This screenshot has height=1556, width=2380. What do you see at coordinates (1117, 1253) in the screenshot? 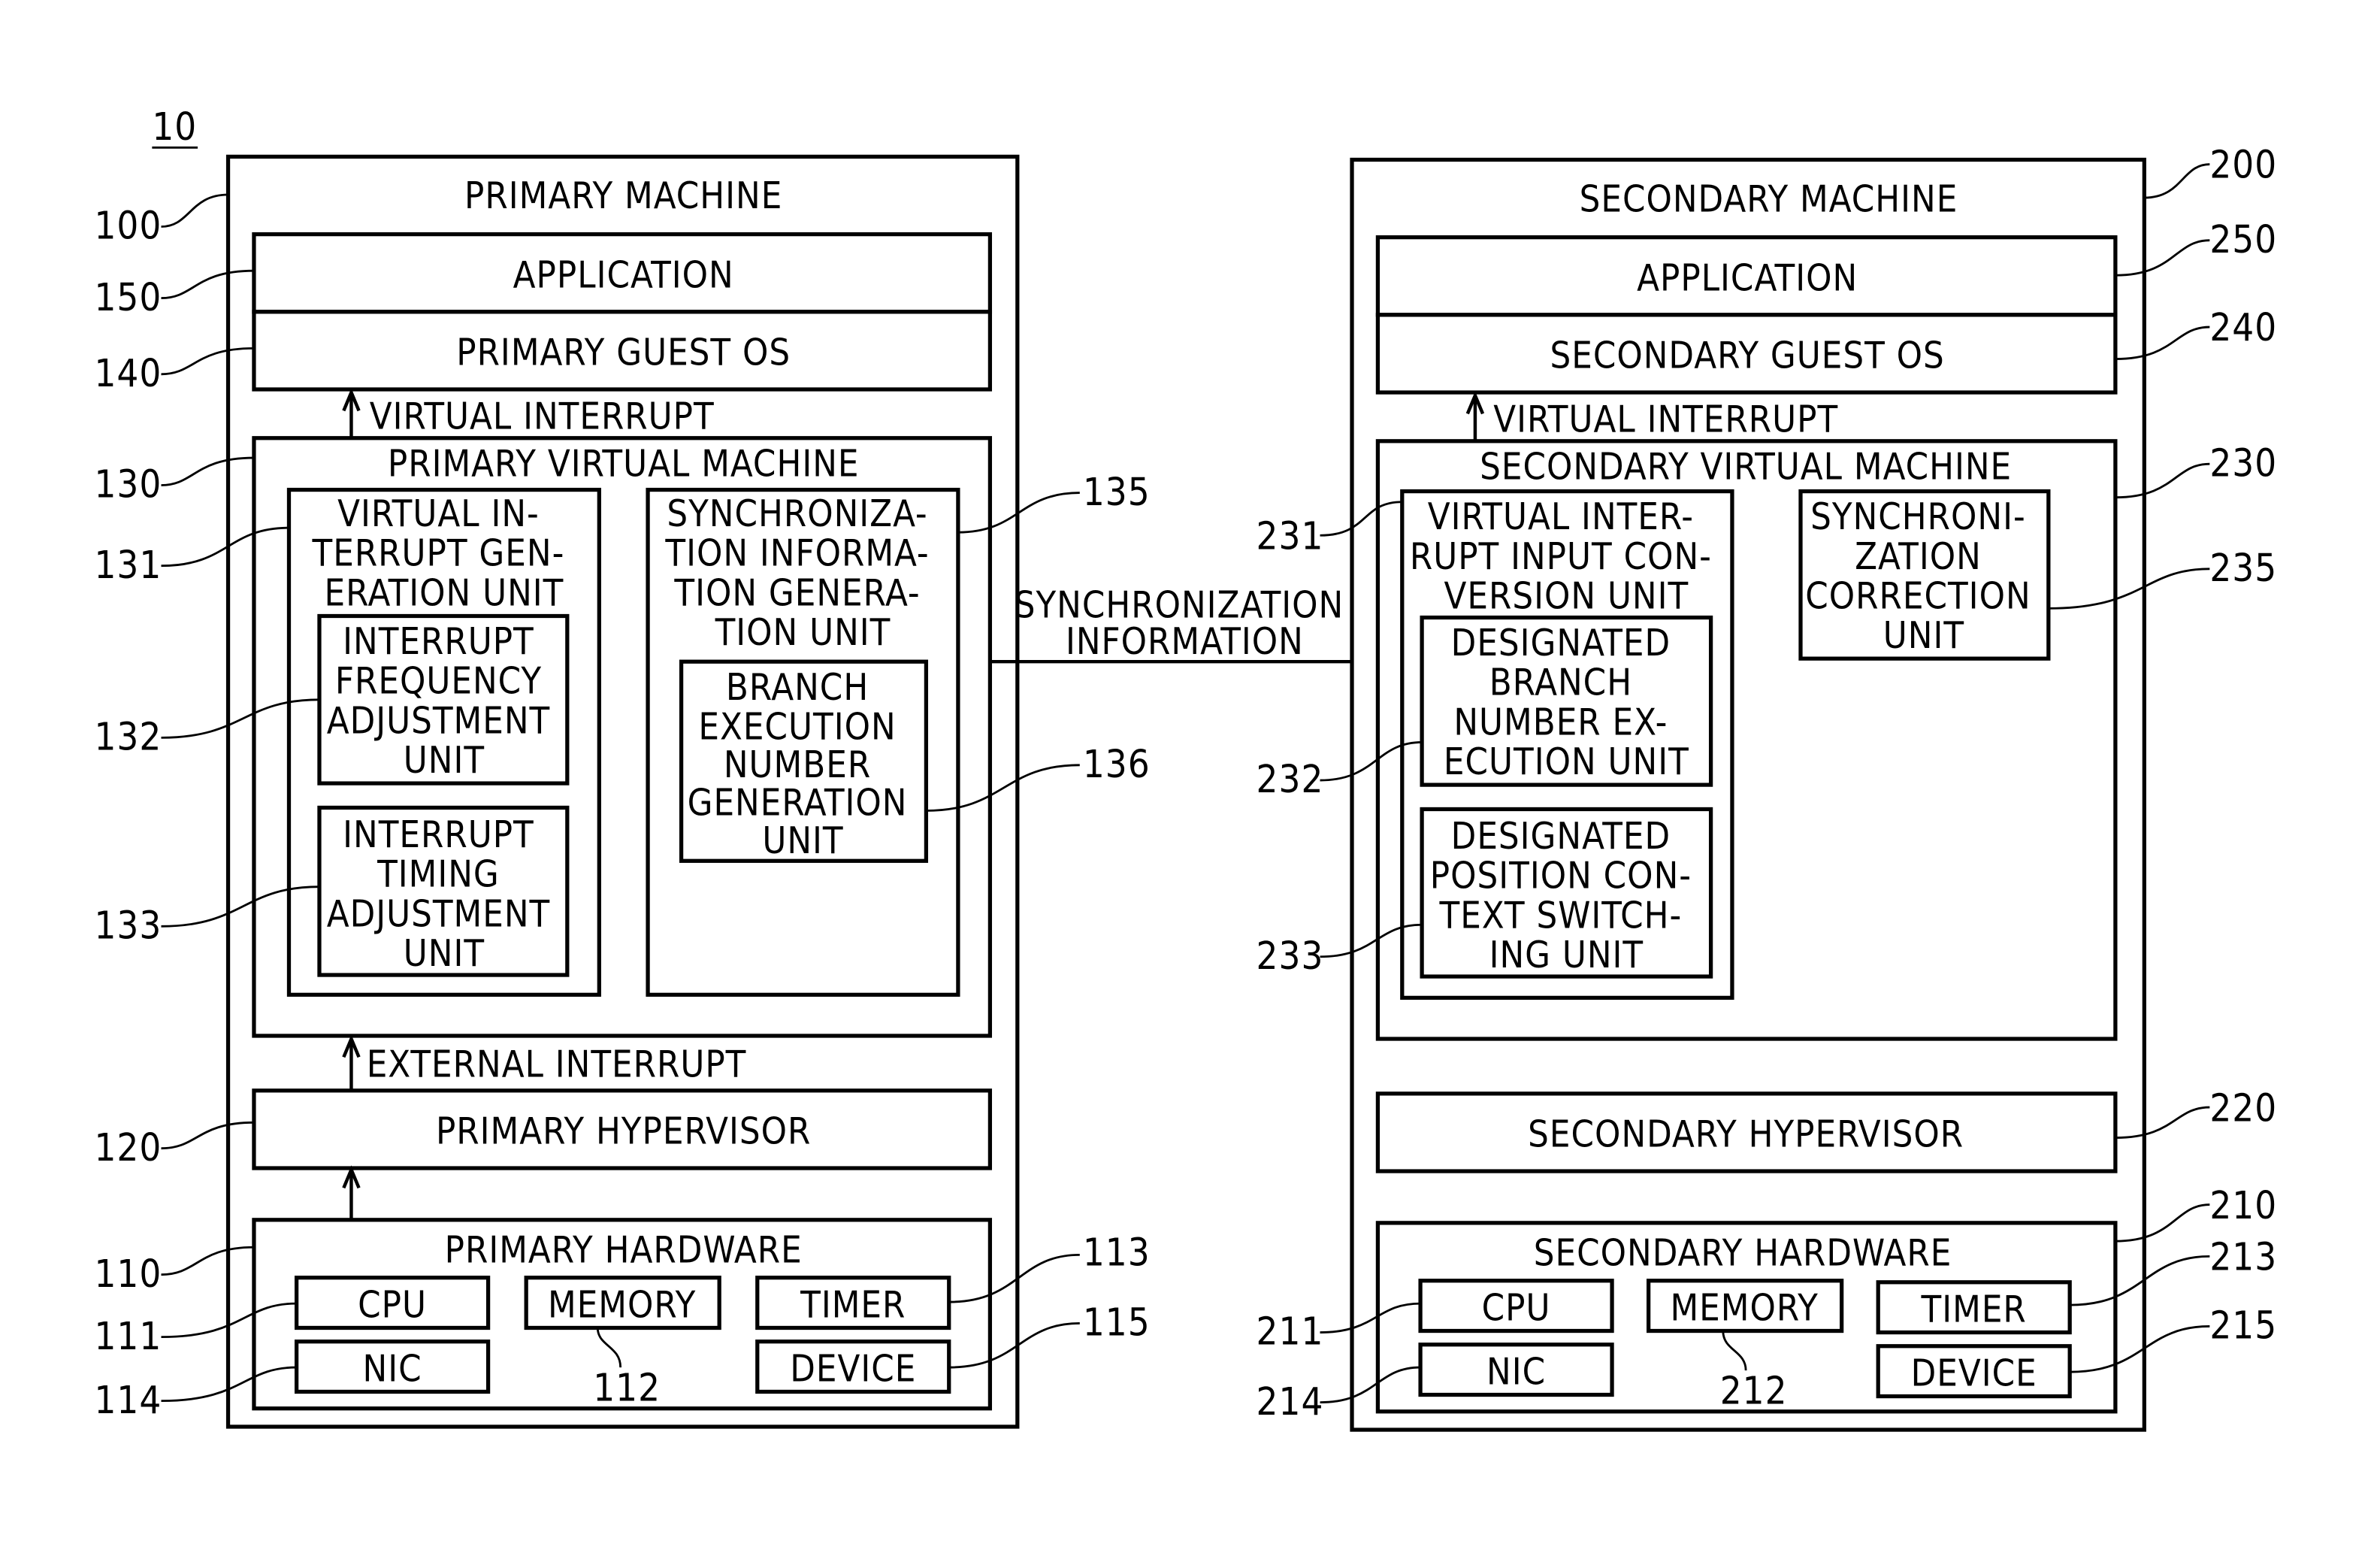
I see `ref-numeral: 113` at bounding box center [1117, 1253].